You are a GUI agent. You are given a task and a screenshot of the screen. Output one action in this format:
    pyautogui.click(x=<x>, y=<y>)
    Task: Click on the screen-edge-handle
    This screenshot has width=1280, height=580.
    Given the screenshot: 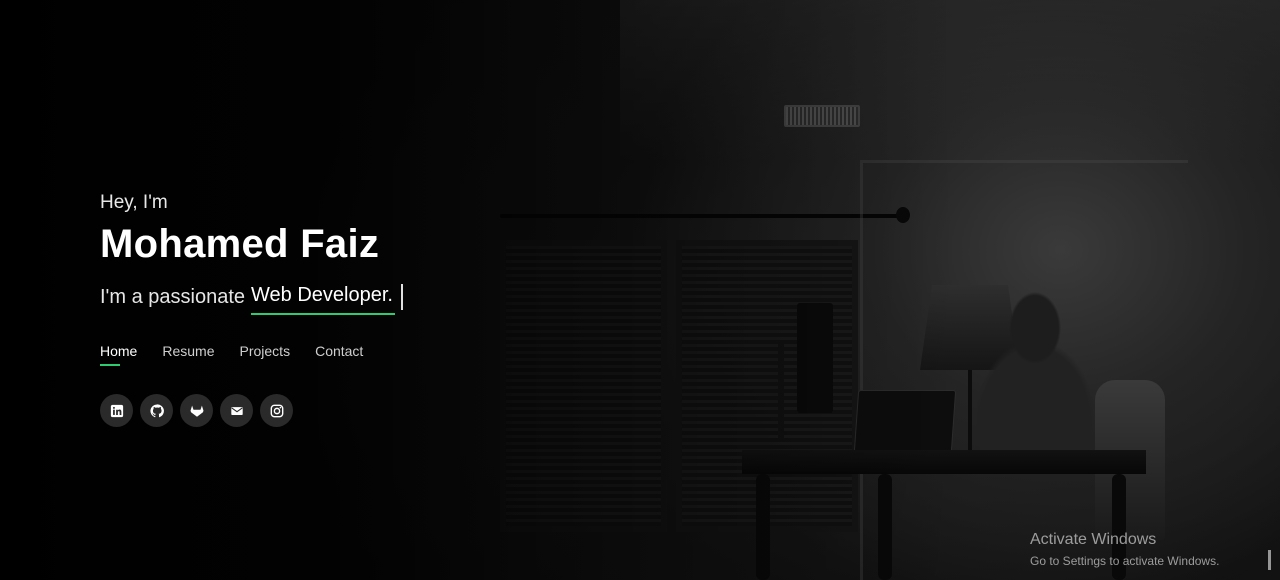 What is the action you would take?
    pyautogui.click(x=1269, y=560)
    